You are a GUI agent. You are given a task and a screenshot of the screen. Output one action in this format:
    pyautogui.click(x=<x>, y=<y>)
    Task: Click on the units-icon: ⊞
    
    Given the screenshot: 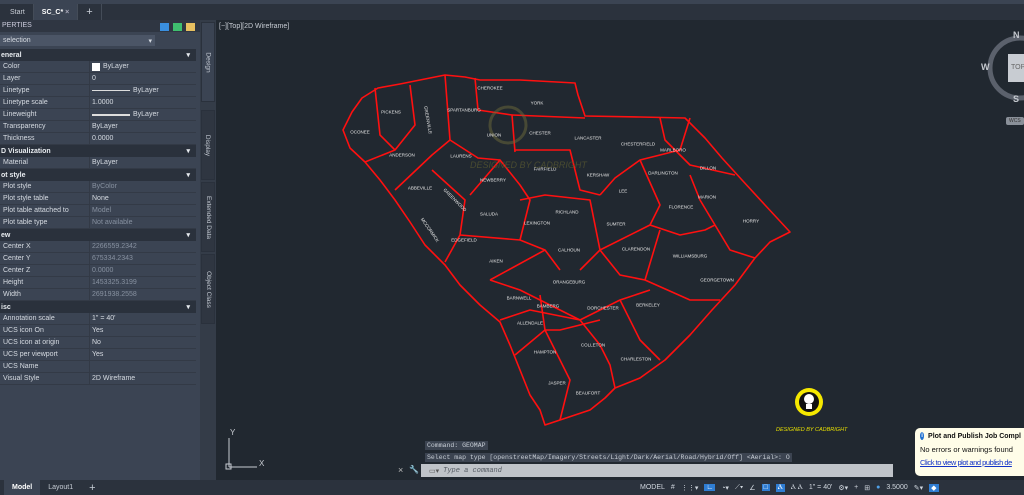 What is the action you would take?
    pyautogui.click(x=867, y=488)
    